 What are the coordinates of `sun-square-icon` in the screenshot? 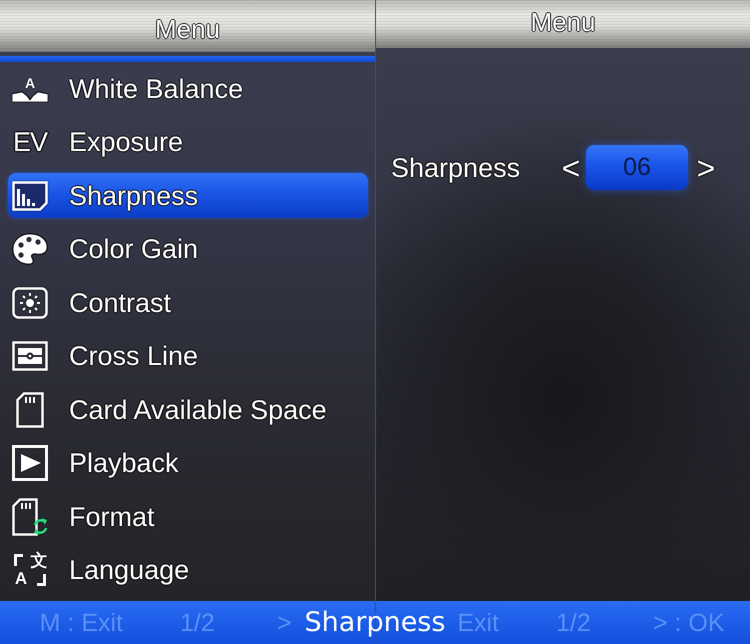 It's located at (30, 302).